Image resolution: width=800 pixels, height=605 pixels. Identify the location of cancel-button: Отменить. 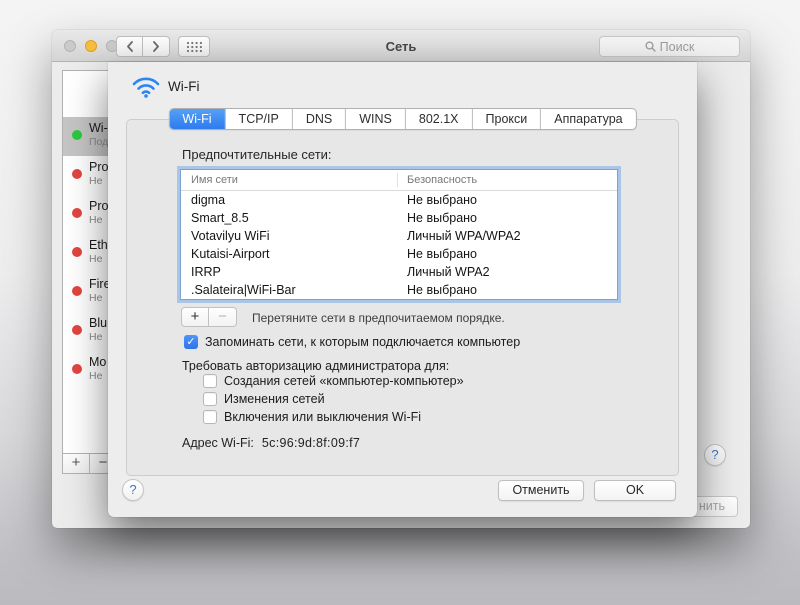
(541, 490).